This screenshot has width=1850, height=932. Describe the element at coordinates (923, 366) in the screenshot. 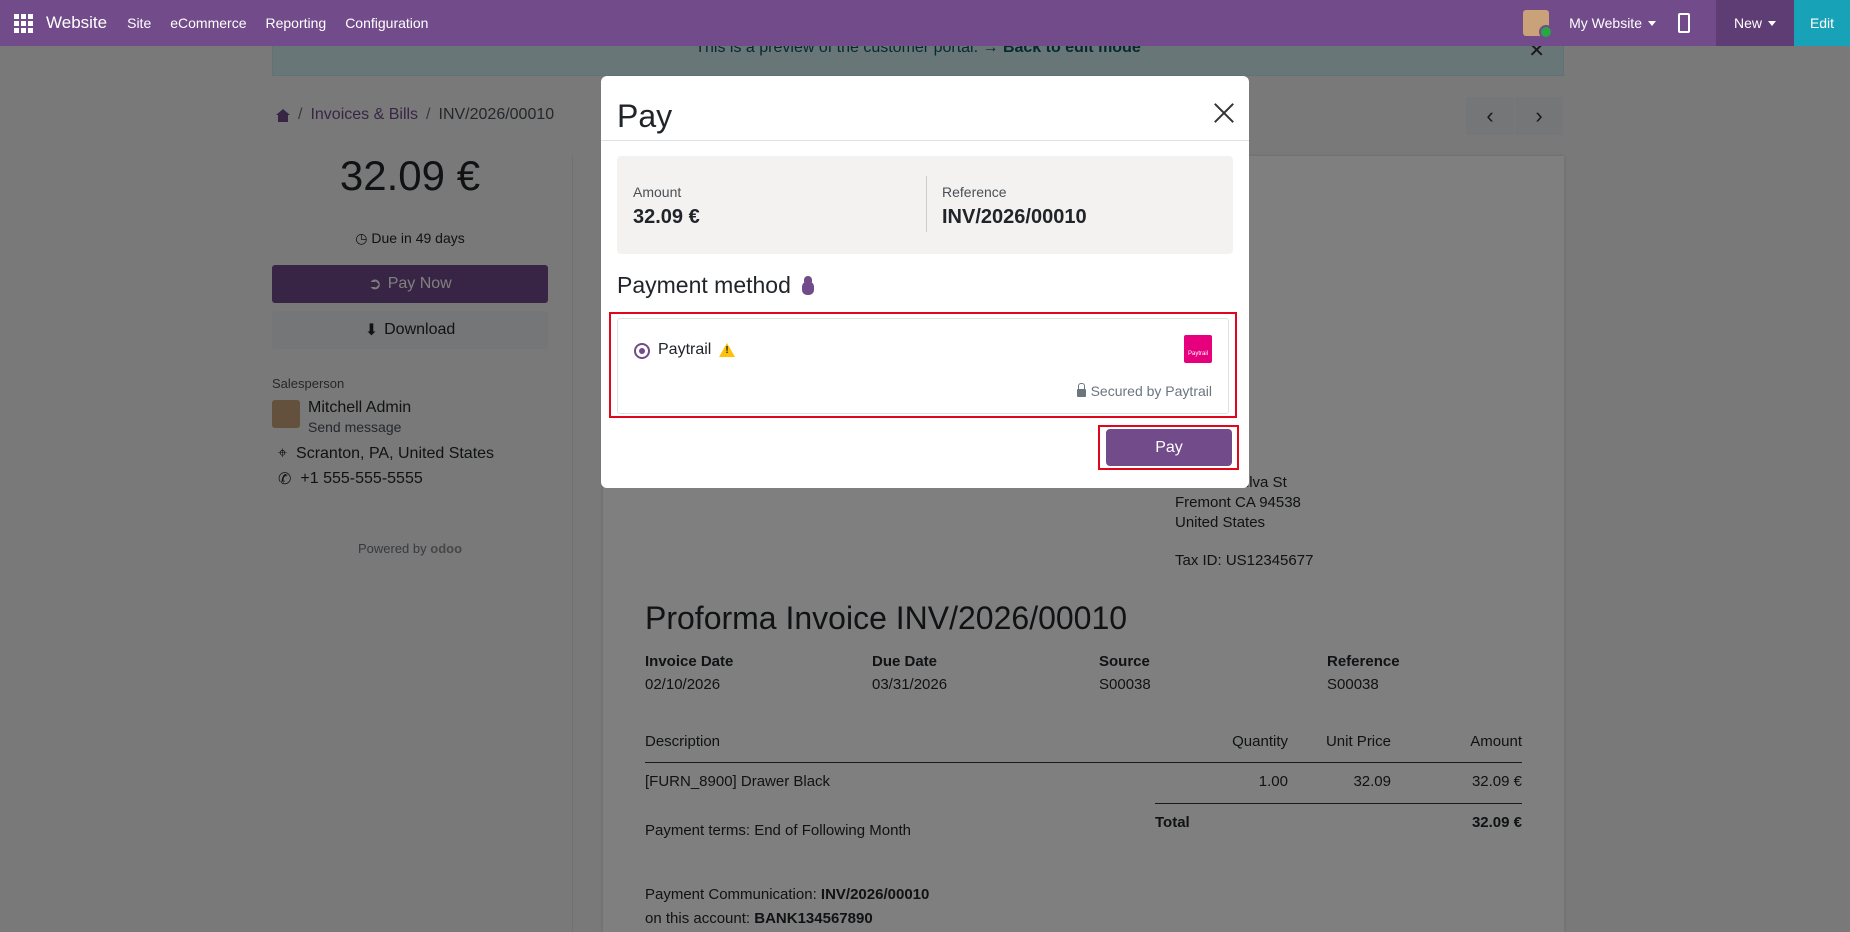

I see `payment-option-paytrail: Paytrail Paytrail Secured by Paytrail` at that location.